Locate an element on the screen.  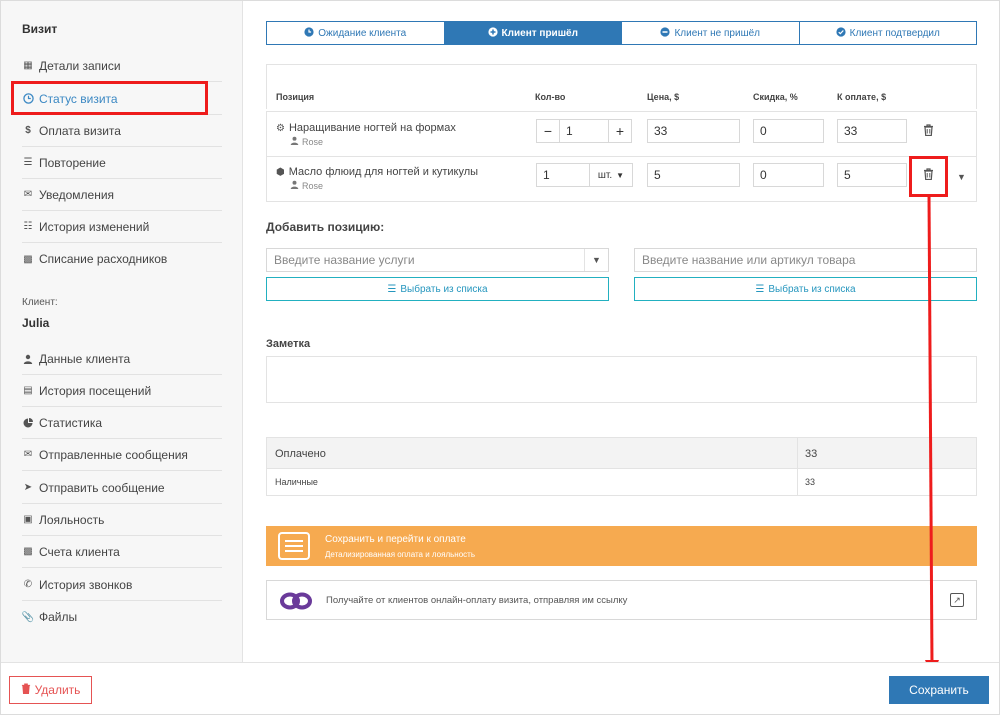
history-icon: ▤ is located at coordinates (28, 390).